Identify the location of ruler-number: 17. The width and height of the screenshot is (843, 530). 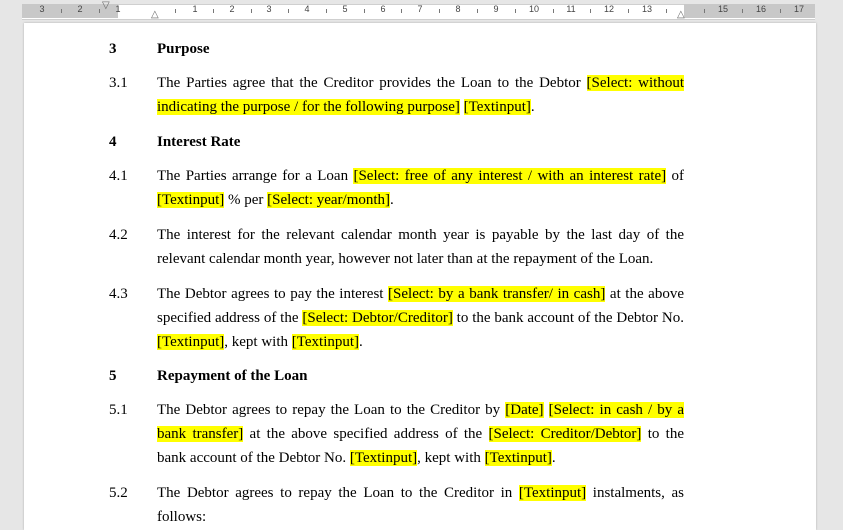
(799, 9).